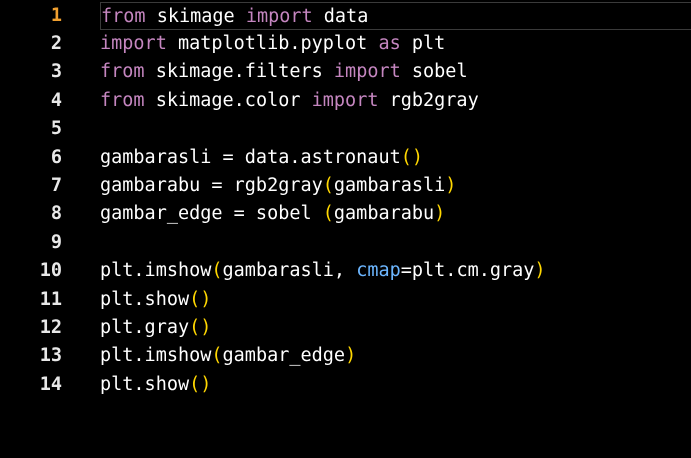 The height and width of the screenshot is (458, 691). What do you see at coordinates (378, 271) in the screenshot?
I see `code-token-param: cmap` at bounding box center [378, 271].